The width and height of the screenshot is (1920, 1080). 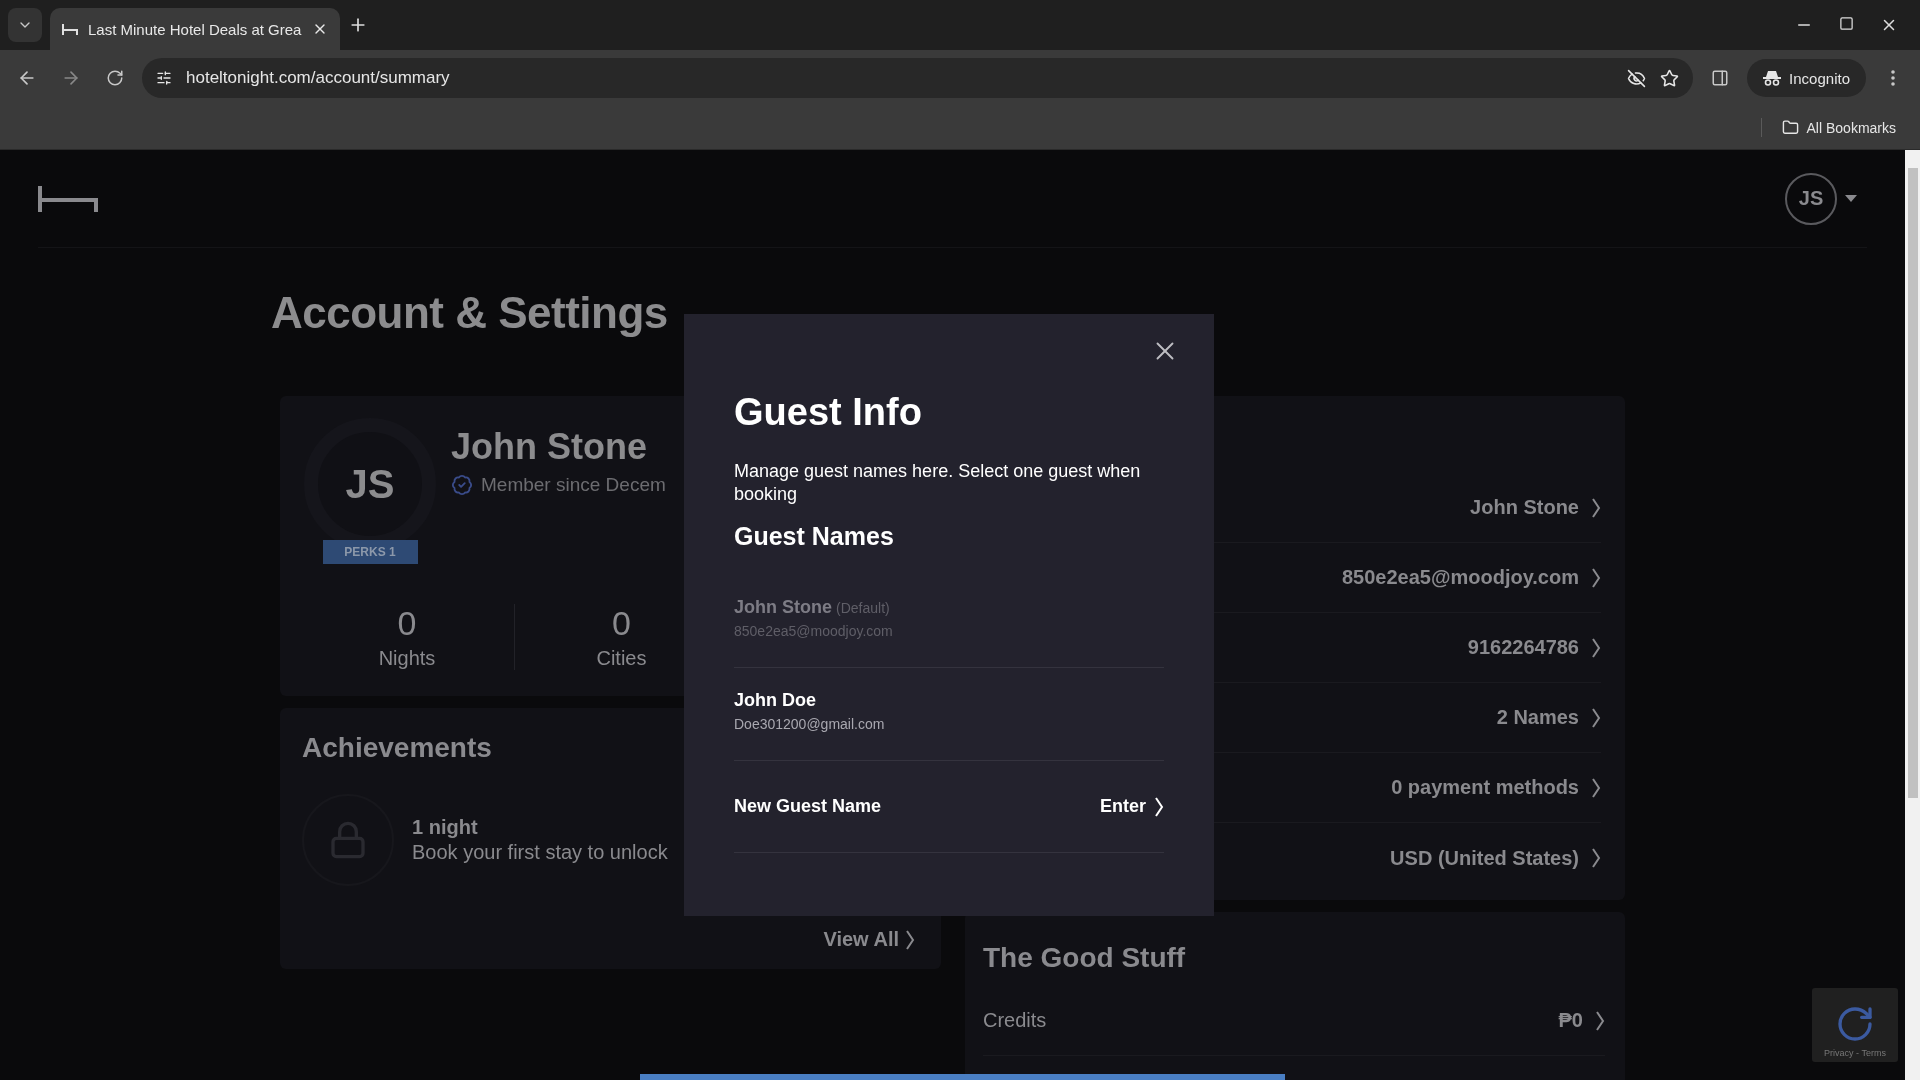 What do you see at coordinates (783, 607) in the screenshot?
I see `guest-name: John Stone` at bounding box center [783, 607].